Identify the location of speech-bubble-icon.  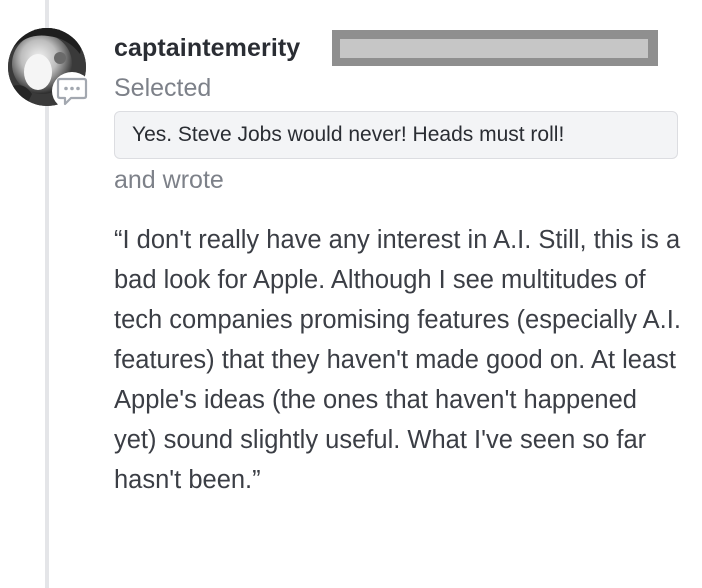
(72, 91).